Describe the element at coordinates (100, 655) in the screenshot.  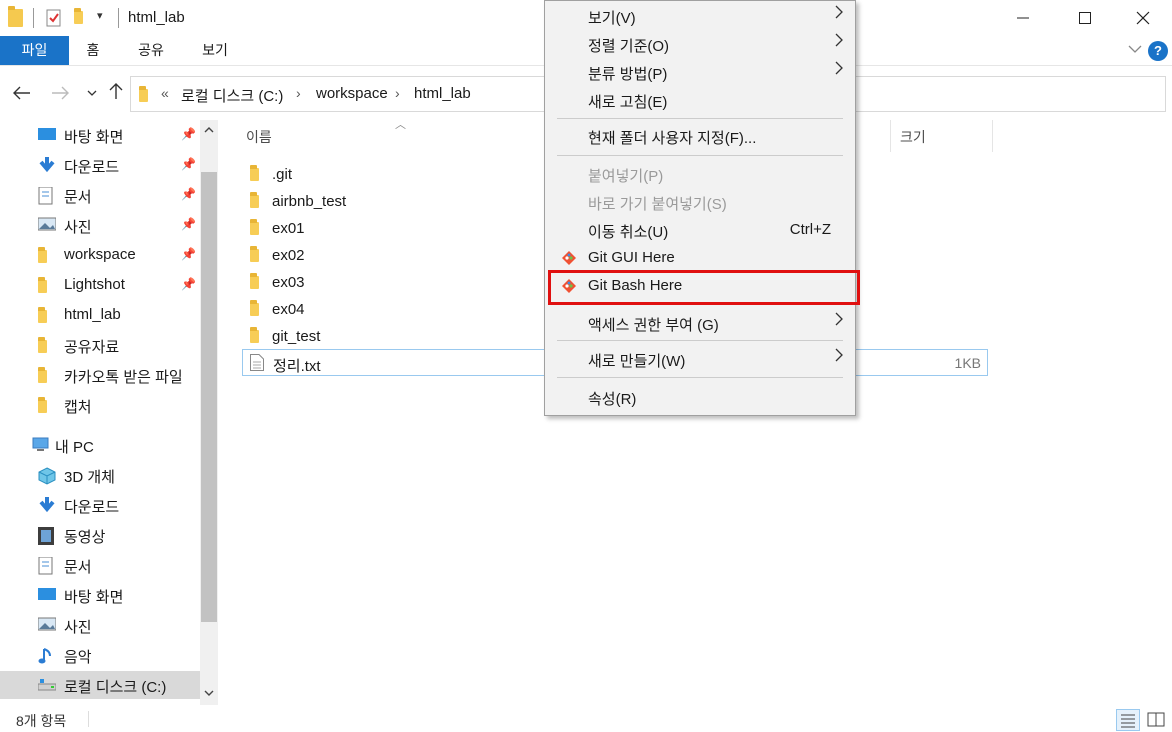
I see `nav-item-music: 음악` at that location.